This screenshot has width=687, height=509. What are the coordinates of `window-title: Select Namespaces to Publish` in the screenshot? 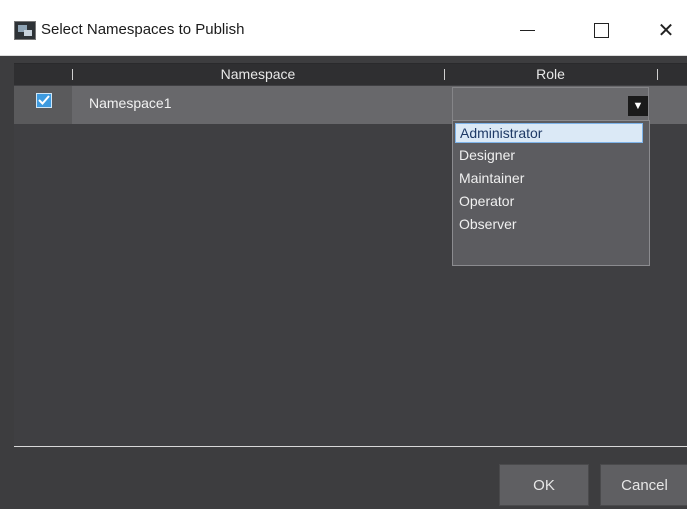 It's located at (143, 29).